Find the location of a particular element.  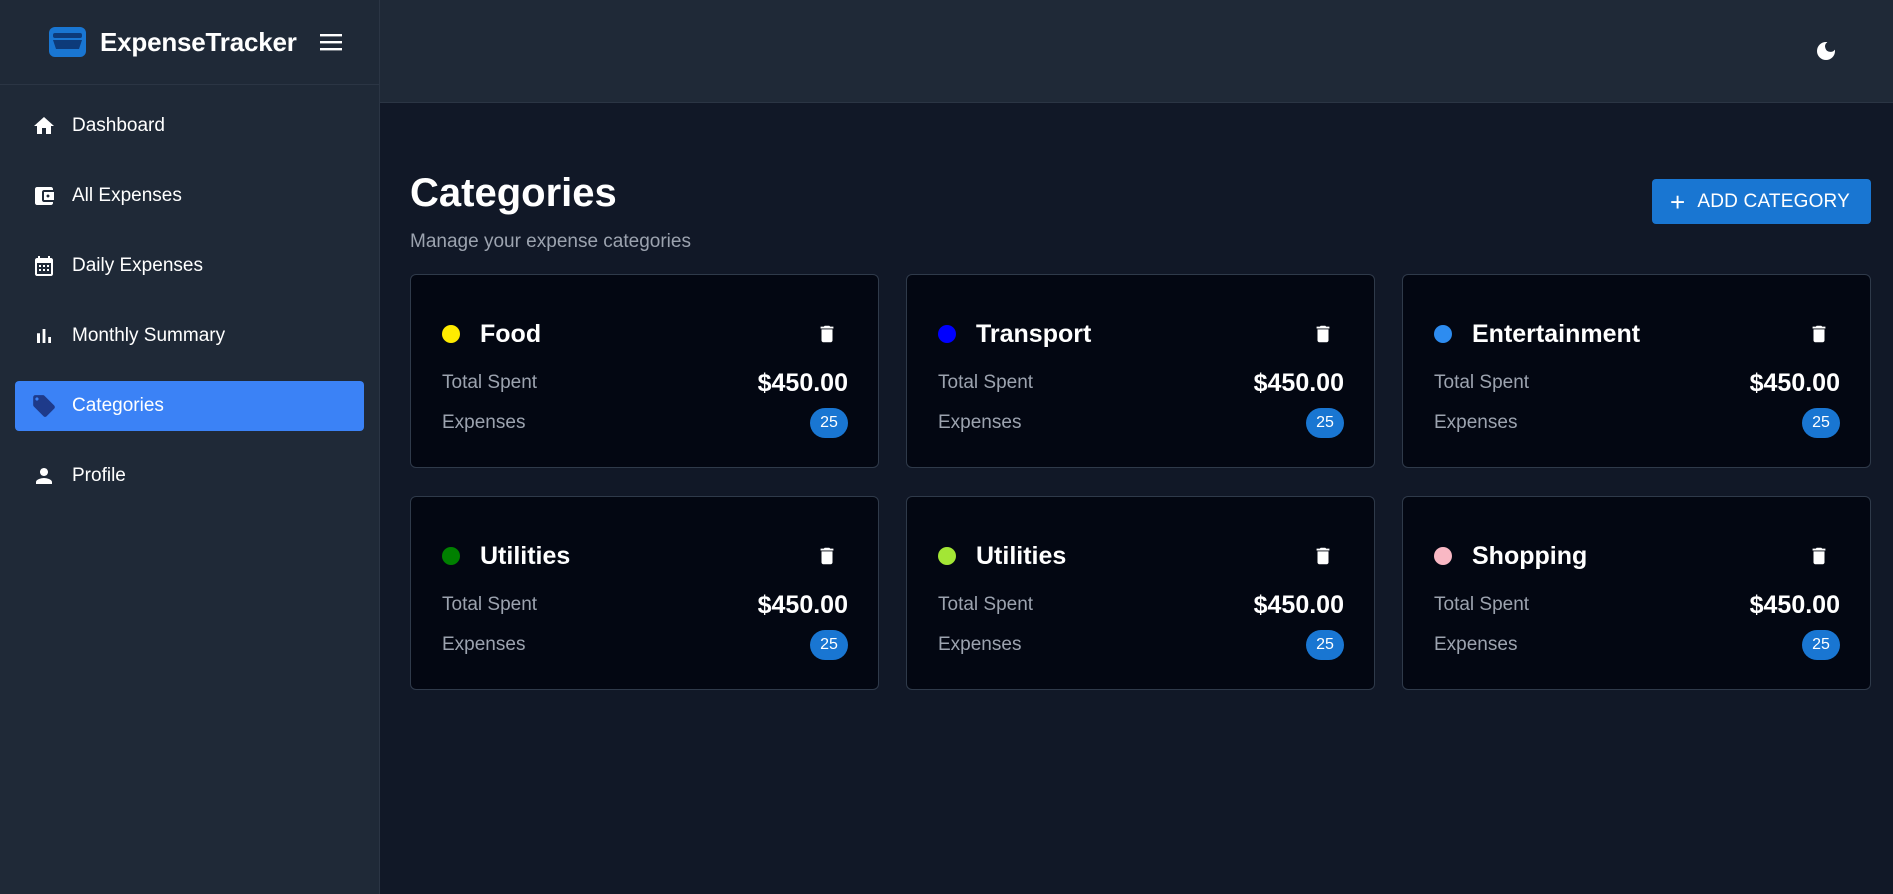

sidebar-item-daily-expenses: Daily Expenses is located at coordinates (189, 266).